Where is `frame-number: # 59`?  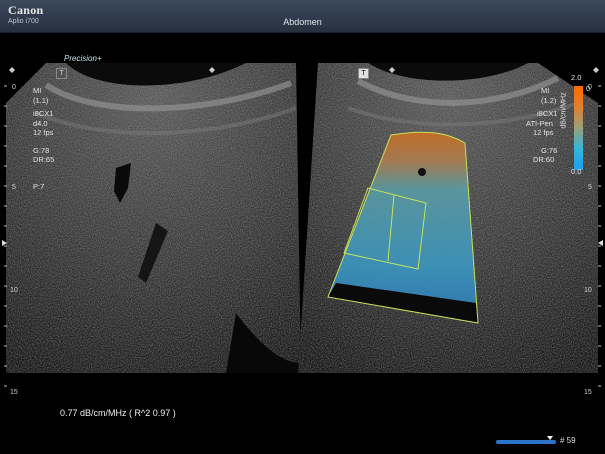
frame-number: # 59 is located at coordinates (568, 440).